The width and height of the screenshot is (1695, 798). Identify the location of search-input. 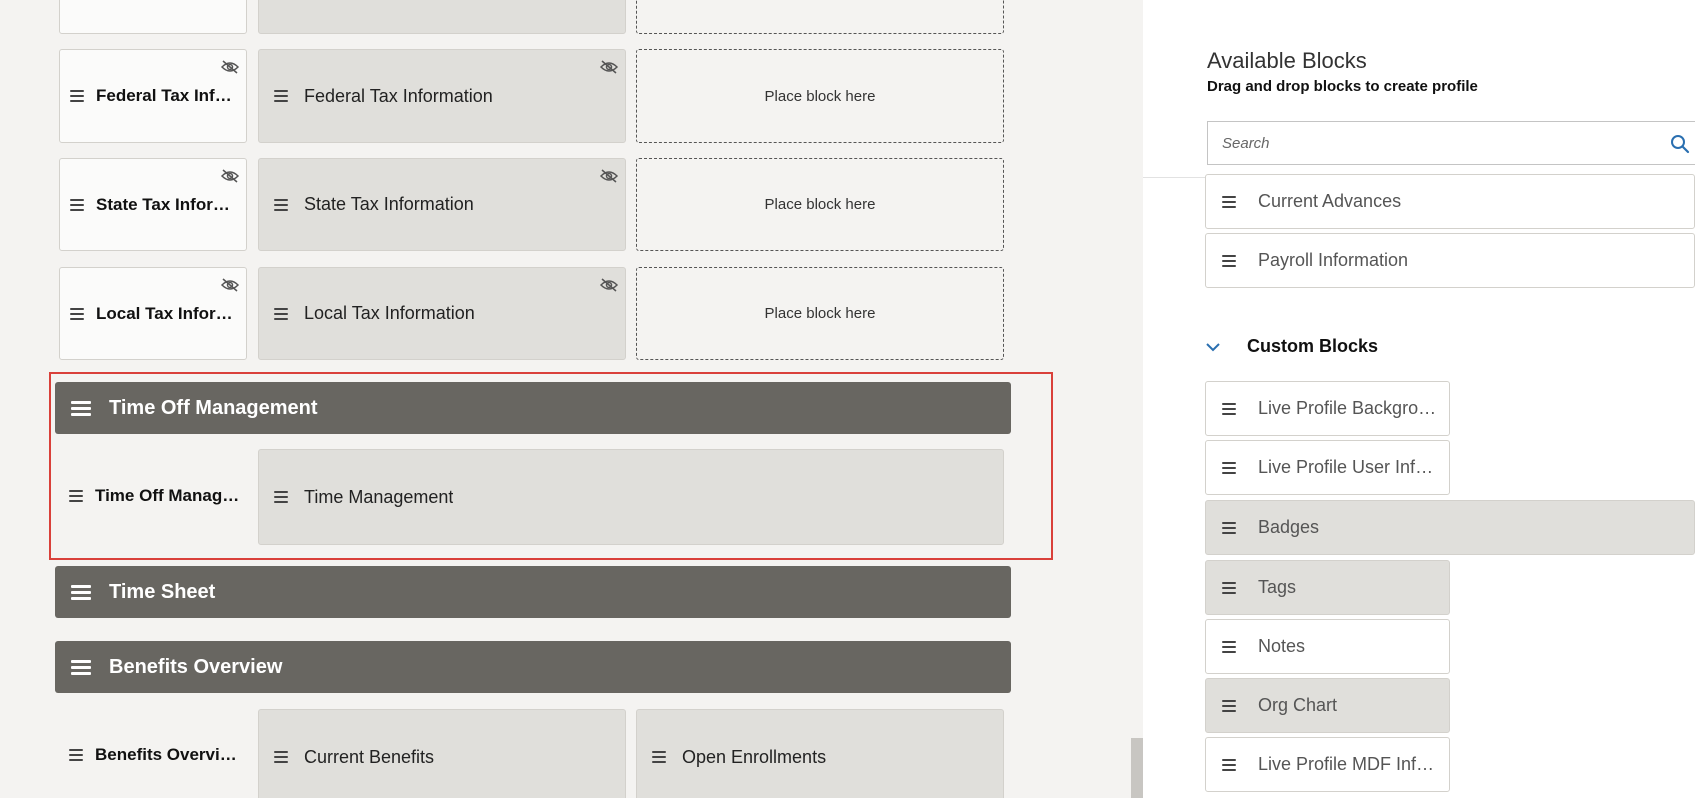
(1442, 143).